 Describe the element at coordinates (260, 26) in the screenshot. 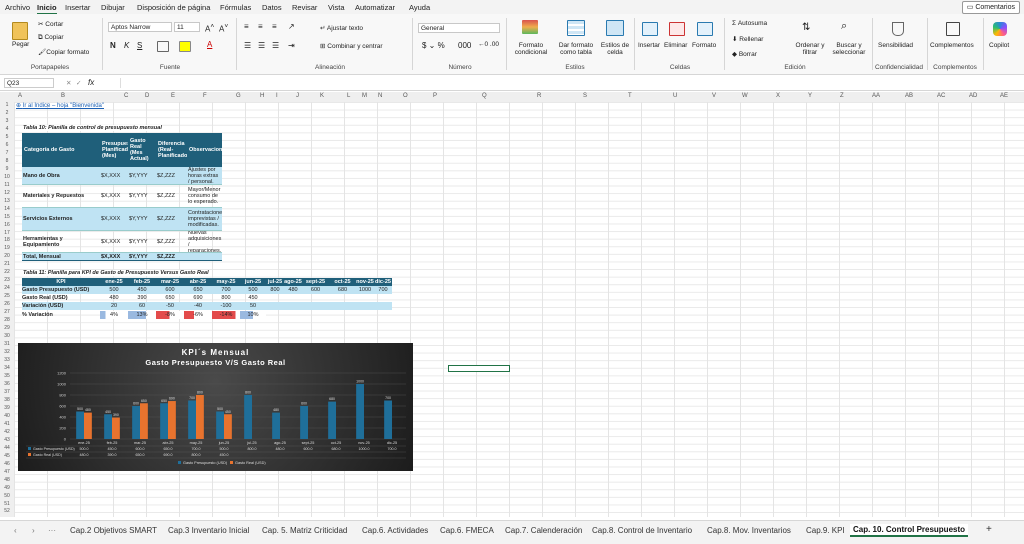

I see `align-middle-icon: ≡` at that location.